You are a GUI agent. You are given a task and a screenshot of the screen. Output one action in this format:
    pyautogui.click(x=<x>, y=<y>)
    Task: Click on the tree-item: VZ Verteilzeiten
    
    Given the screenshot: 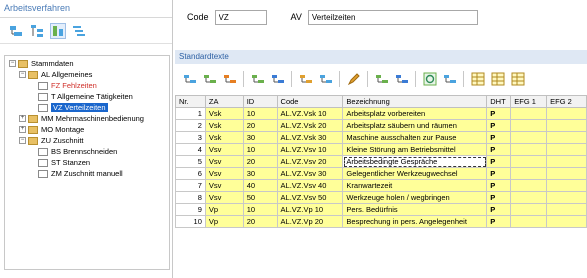 What is the action you would take?
    pyautogui.click(x=87, y=107)
    